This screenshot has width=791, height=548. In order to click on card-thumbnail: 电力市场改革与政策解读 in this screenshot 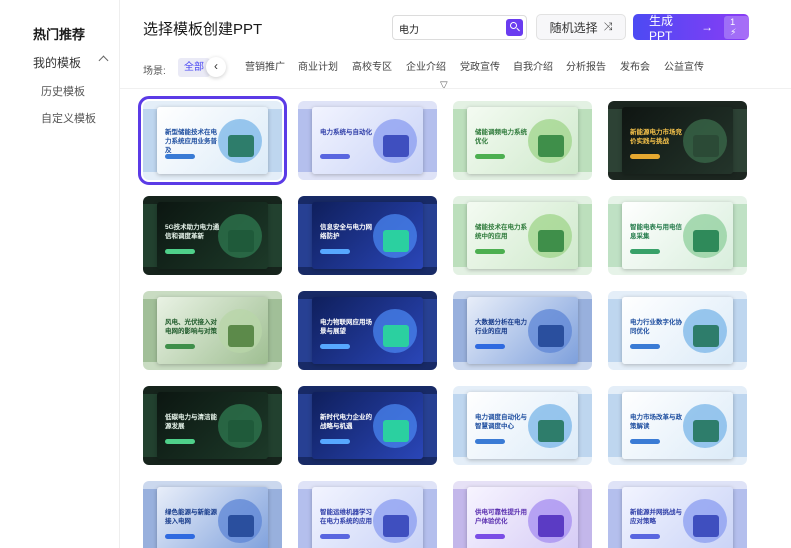, I will do `click(677, 425)`.